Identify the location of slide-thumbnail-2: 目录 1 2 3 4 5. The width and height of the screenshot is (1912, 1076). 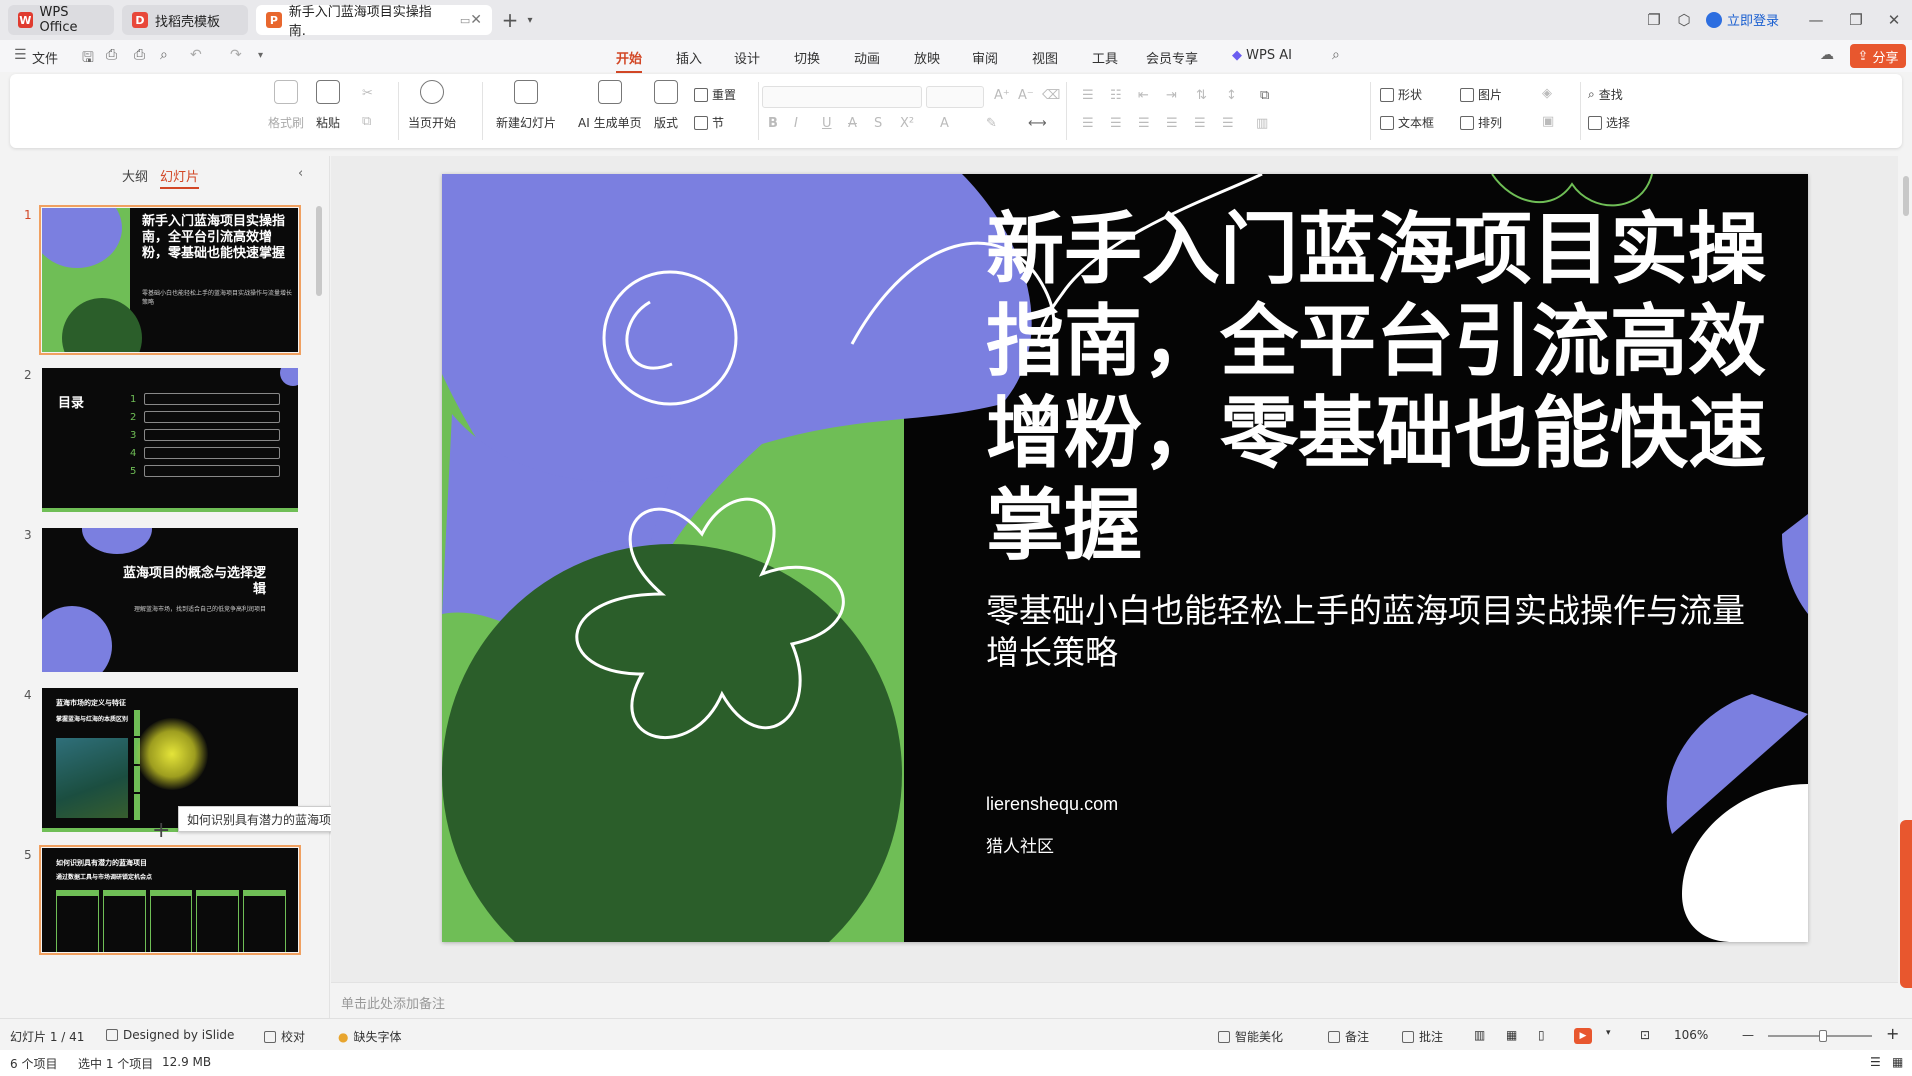
(170, 440).